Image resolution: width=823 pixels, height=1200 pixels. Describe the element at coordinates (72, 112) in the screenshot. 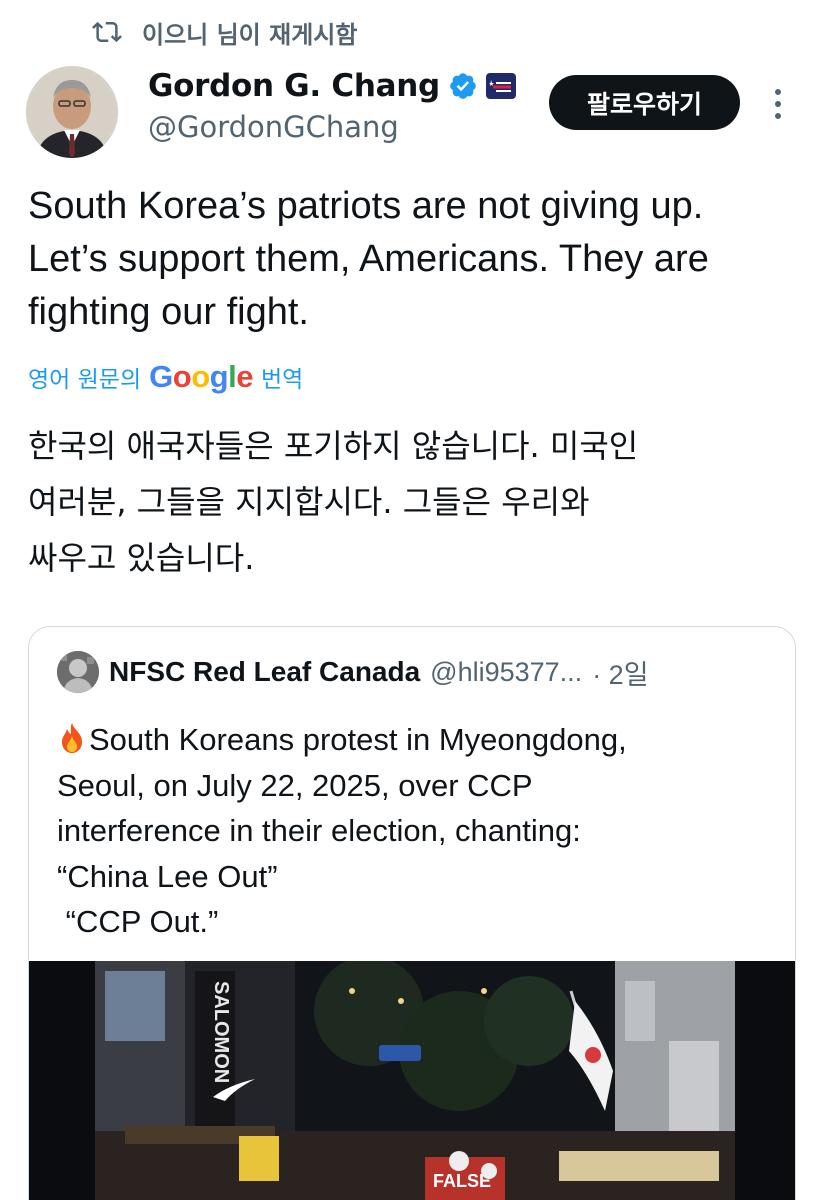

I see `author-avatar` at that location.